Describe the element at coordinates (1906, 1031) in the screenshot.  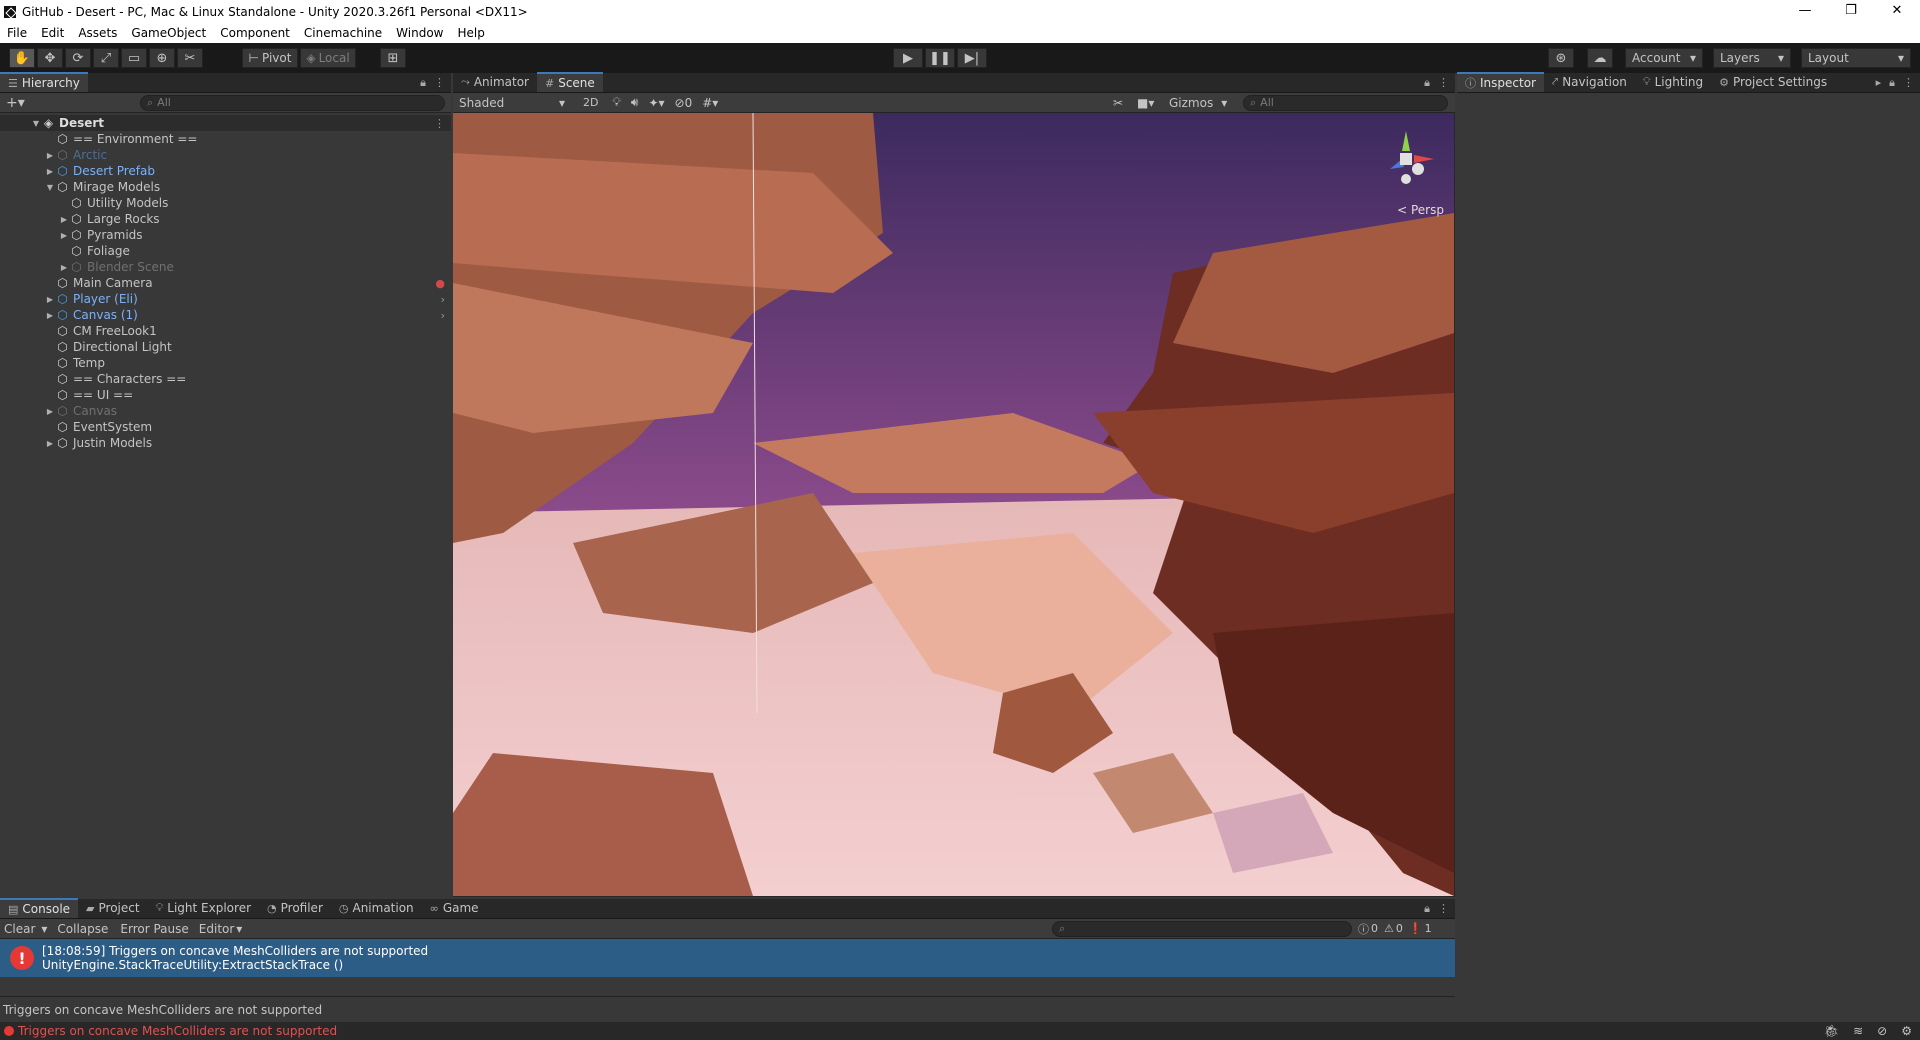
I see `debug-mode-icon: ⚙` at that location.